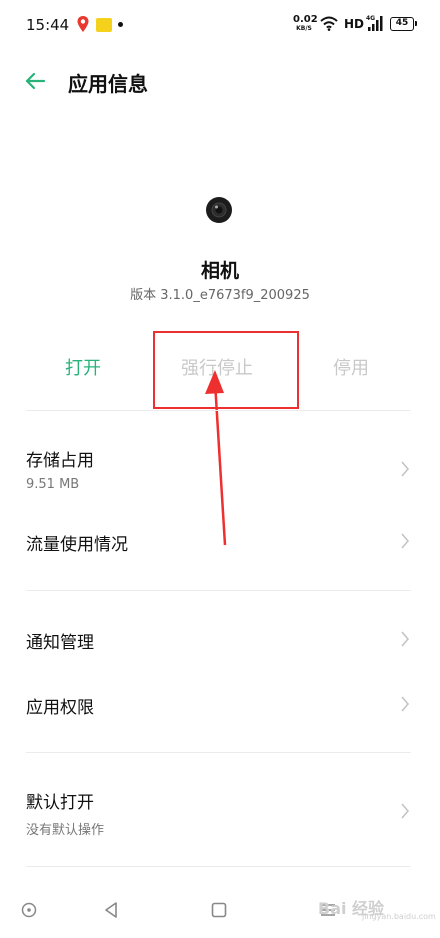 The width and height of the screenshot is (440, 938). Describe the element at coordinates (354, 24) in the screenshot. I see `hd-voice-label: HD` at that location.